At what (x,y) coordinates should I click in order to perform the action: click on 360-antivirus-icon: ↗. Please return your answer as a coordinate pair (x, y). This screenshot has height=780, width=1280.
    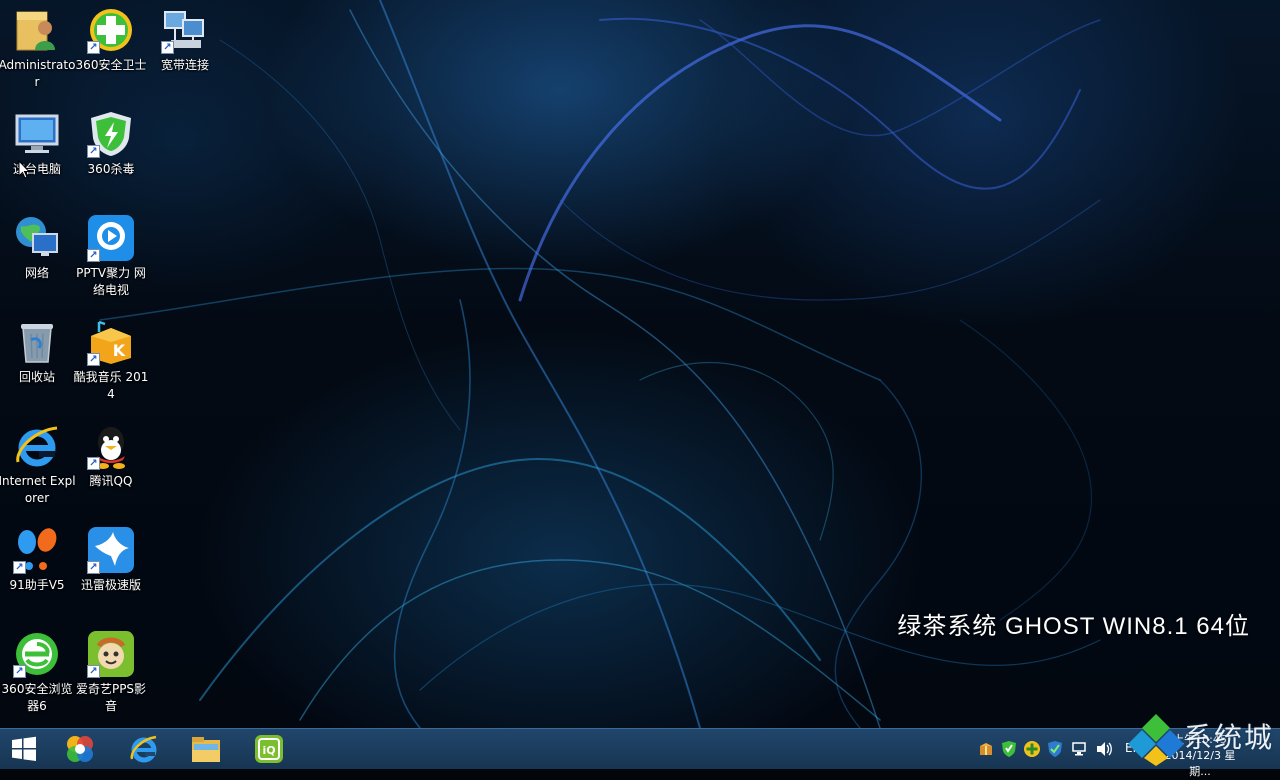
    Looking at the image, I should click on (111, 134).